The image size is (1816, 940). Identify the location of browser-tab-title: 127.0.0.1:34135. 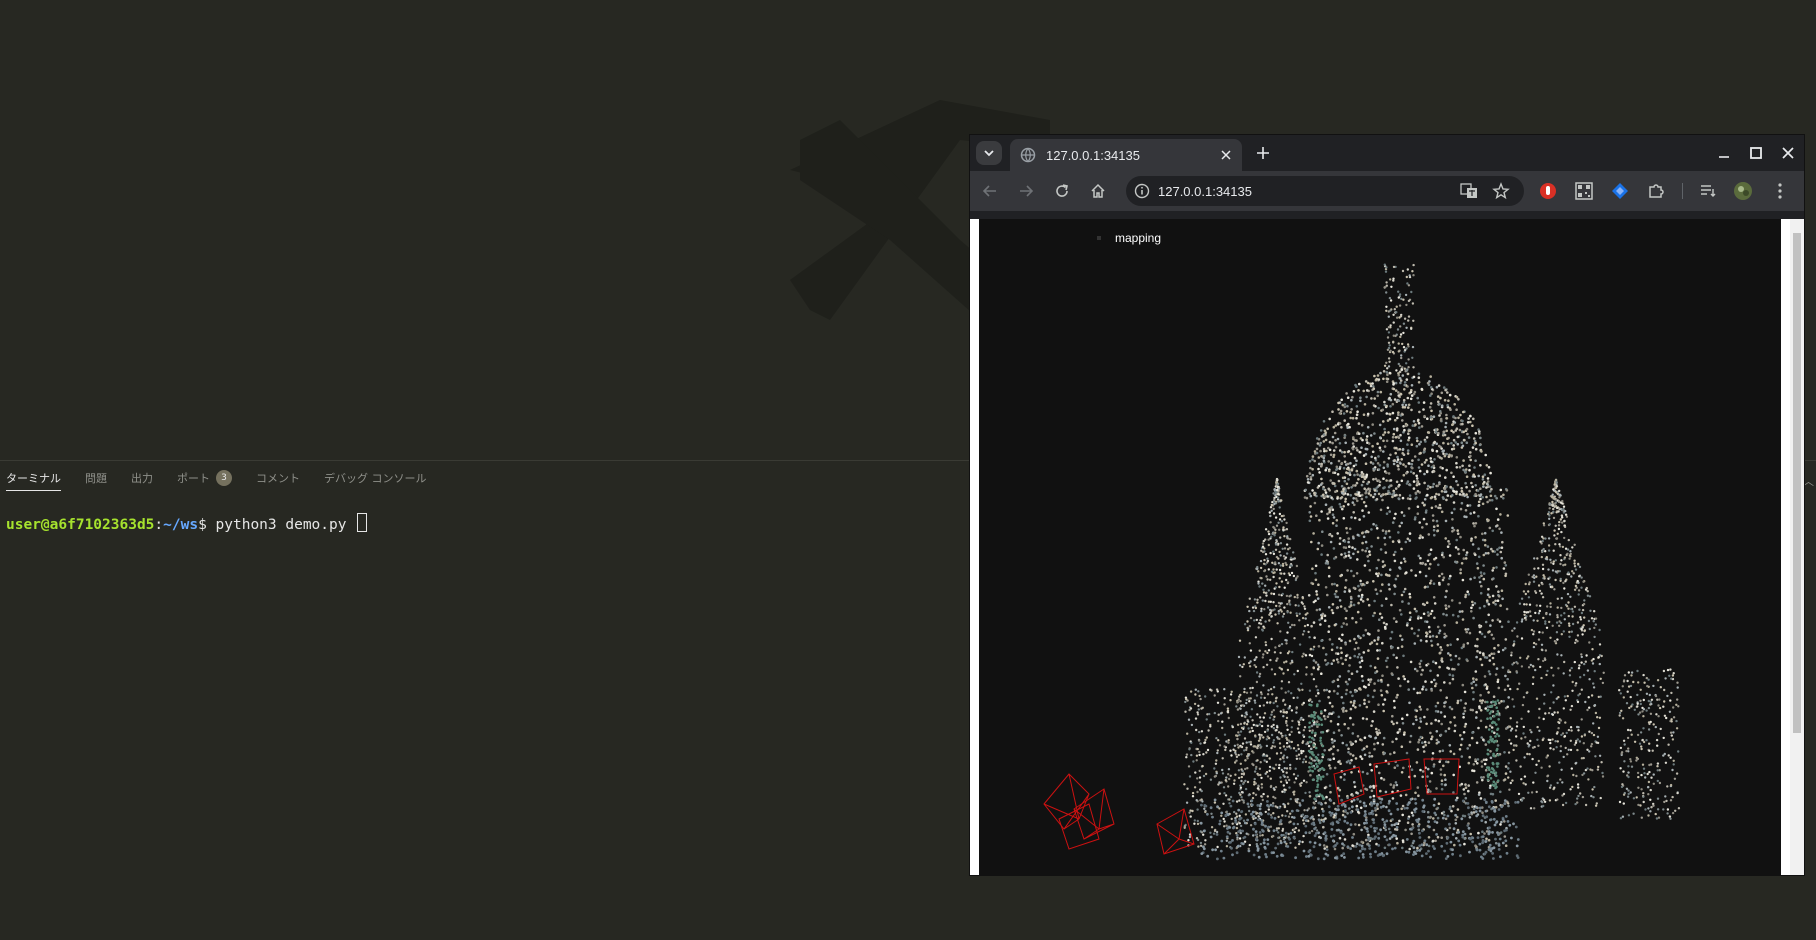
(1093, 155).